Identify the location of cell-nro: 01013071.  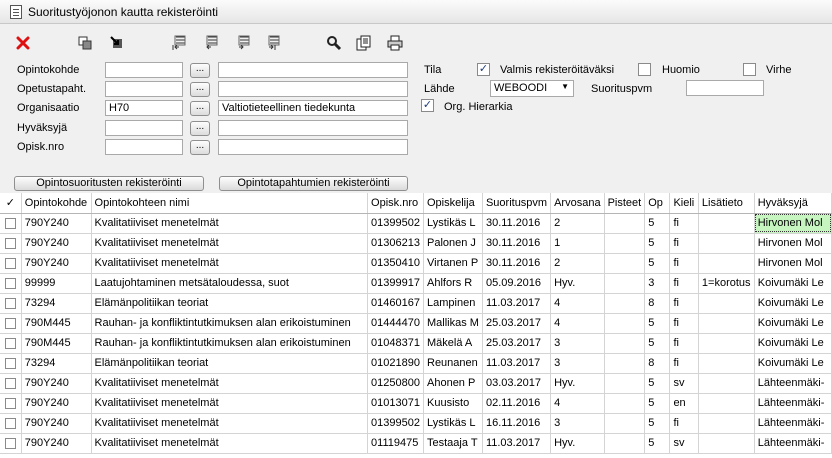
(395, 403).